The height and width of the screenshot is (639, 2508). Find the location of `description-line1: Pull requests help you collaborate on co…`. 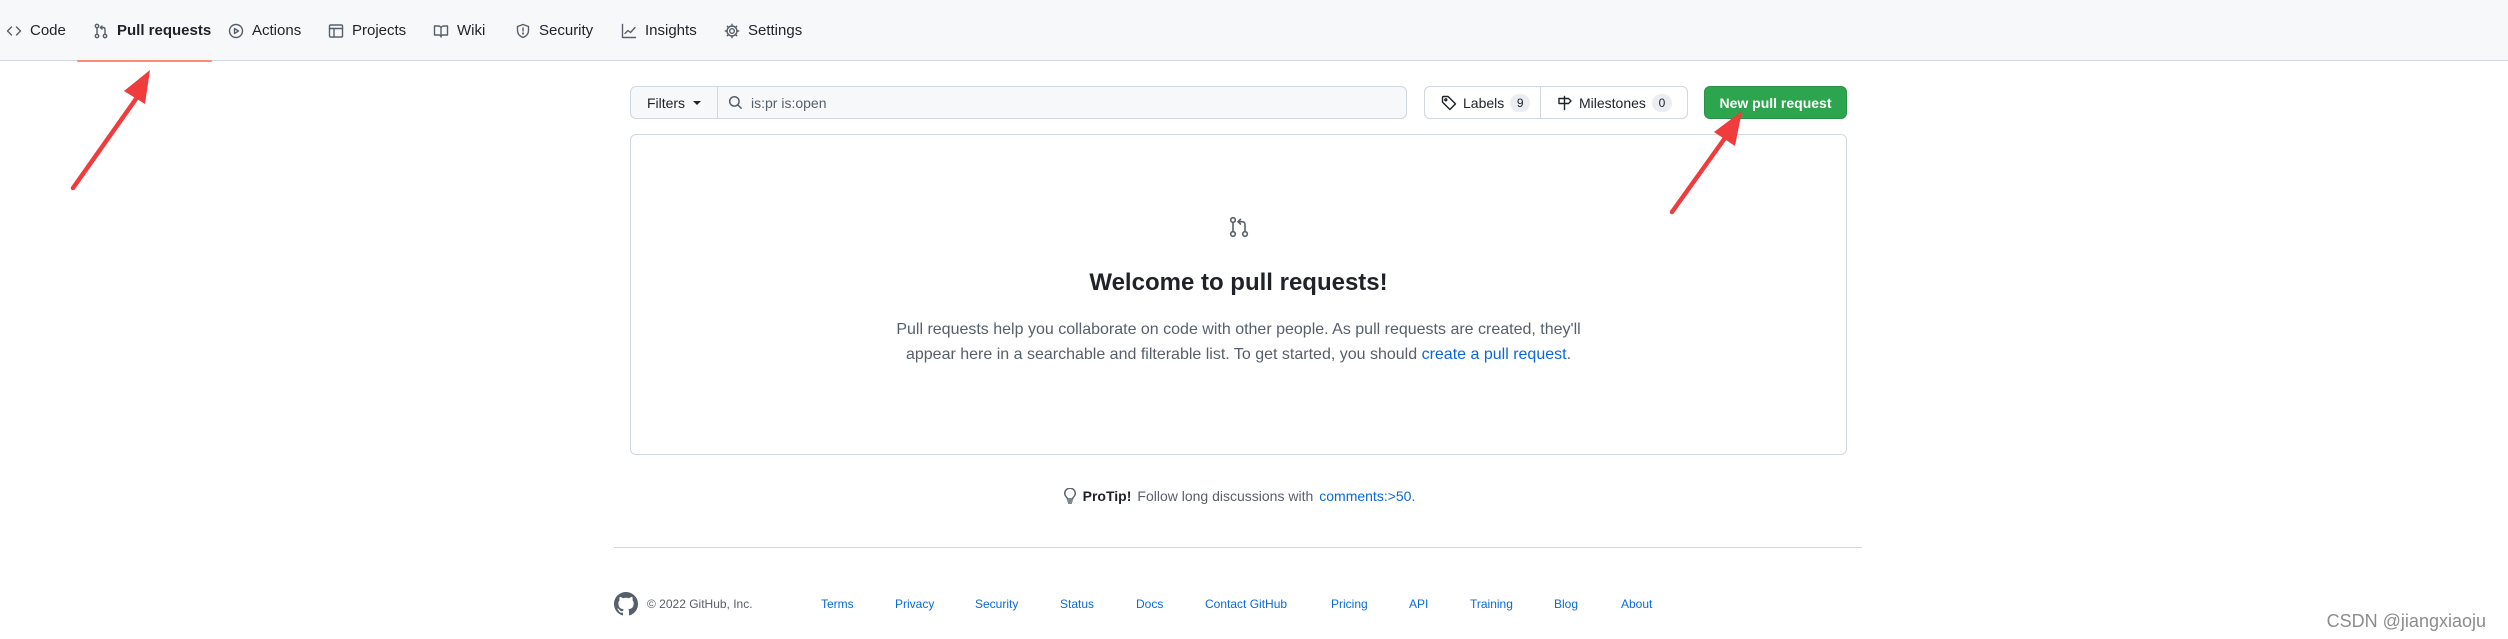

description-line1: Pull requests help you collaborate on co… is located at coordinates (1238, 329).